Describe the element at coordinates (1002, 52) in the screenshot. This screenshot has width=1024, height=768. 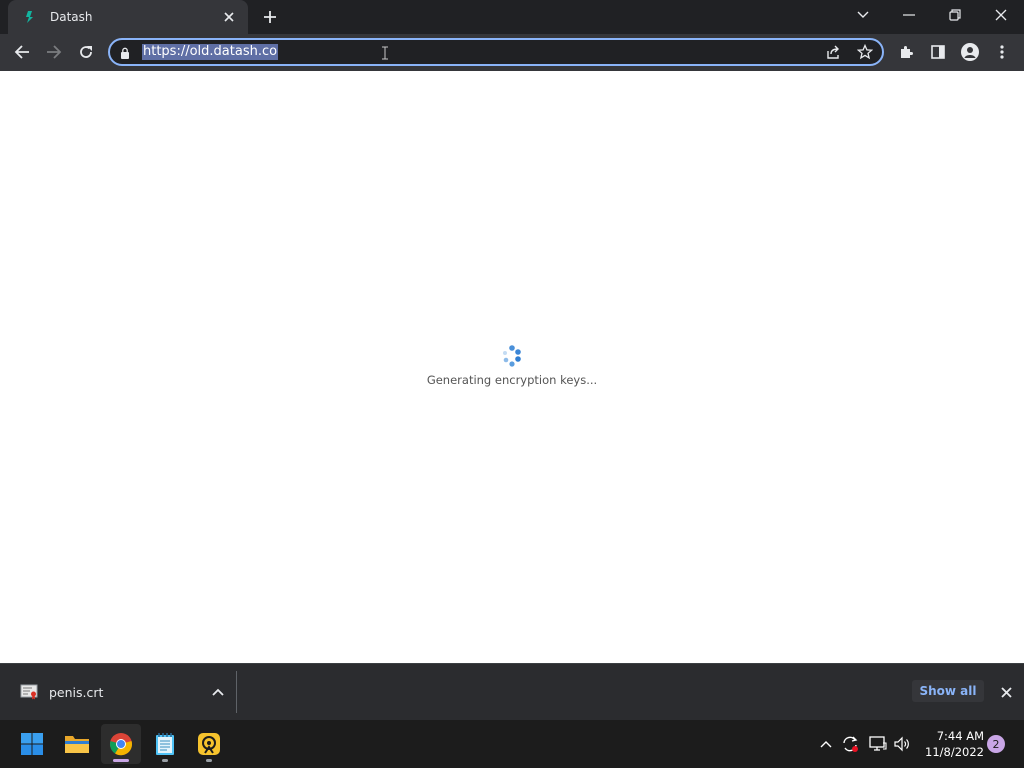
I see `menu-icon` at that location.